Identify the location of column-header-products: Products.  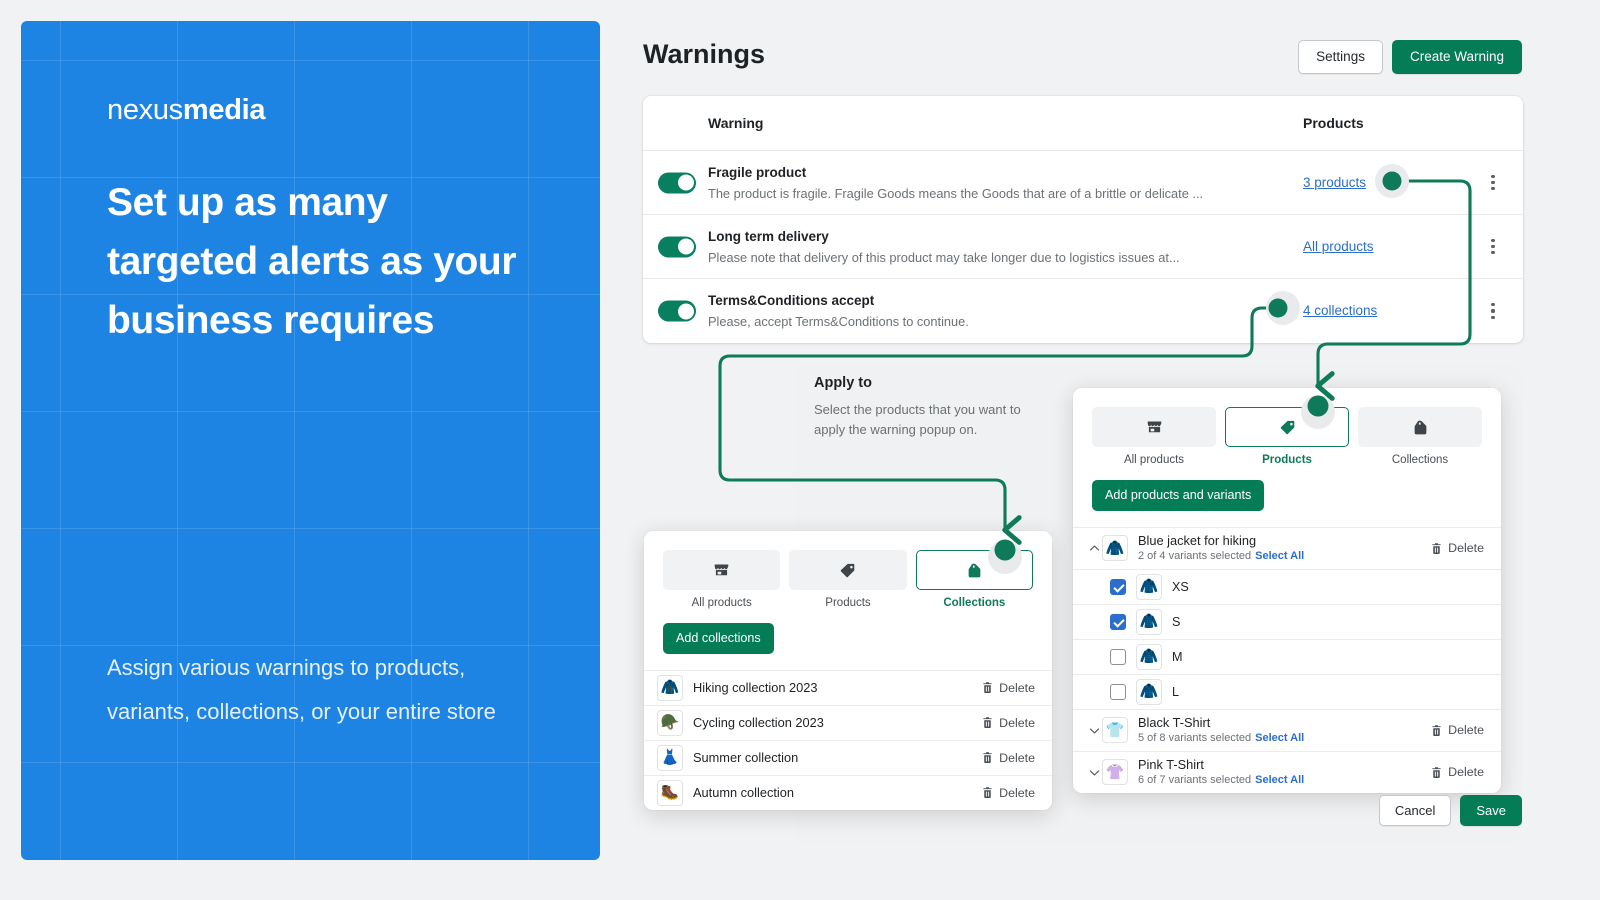
(1333, 123).